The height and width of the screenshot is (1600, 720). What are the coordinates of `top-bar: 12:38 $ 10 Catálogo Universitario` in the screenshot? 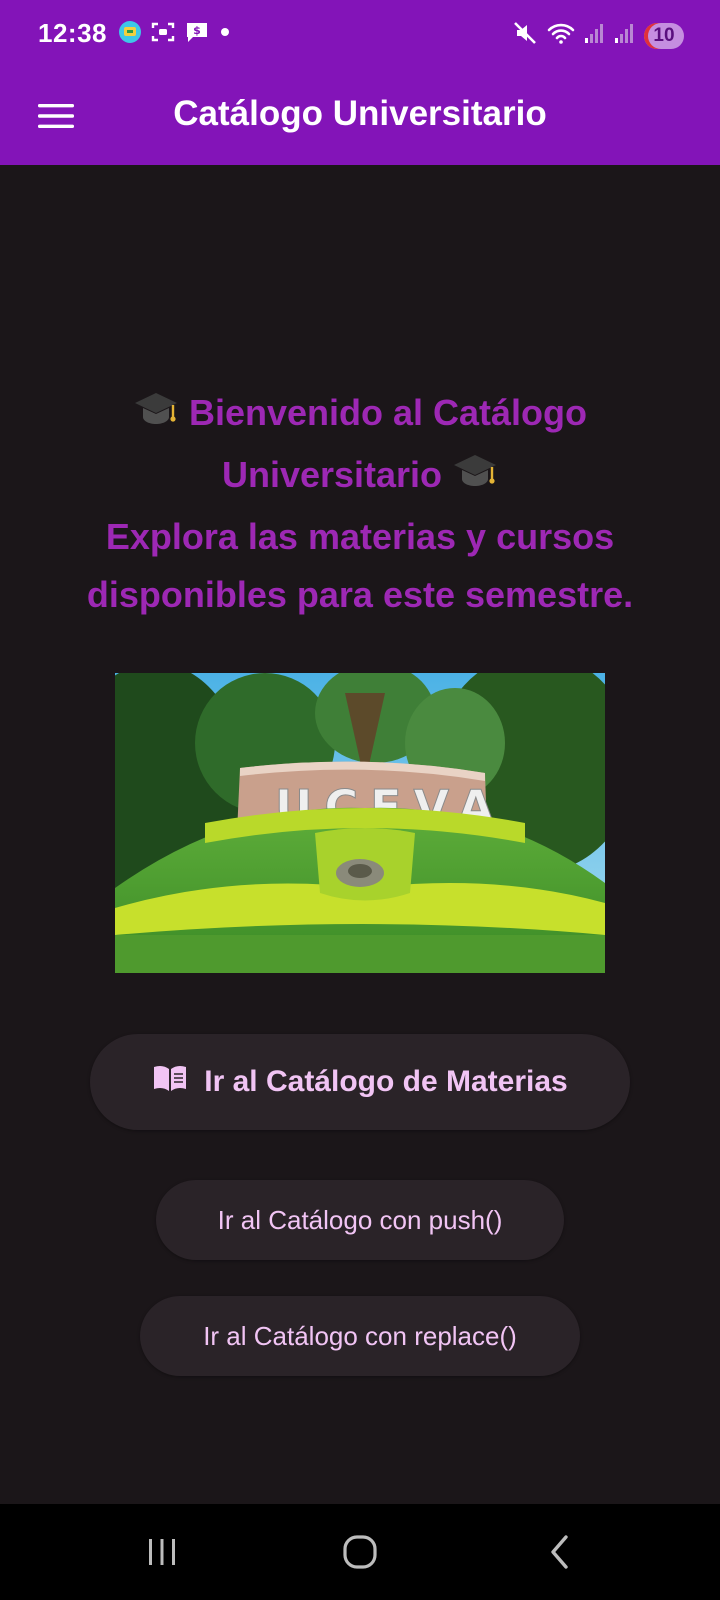 It's located at (360, 82).